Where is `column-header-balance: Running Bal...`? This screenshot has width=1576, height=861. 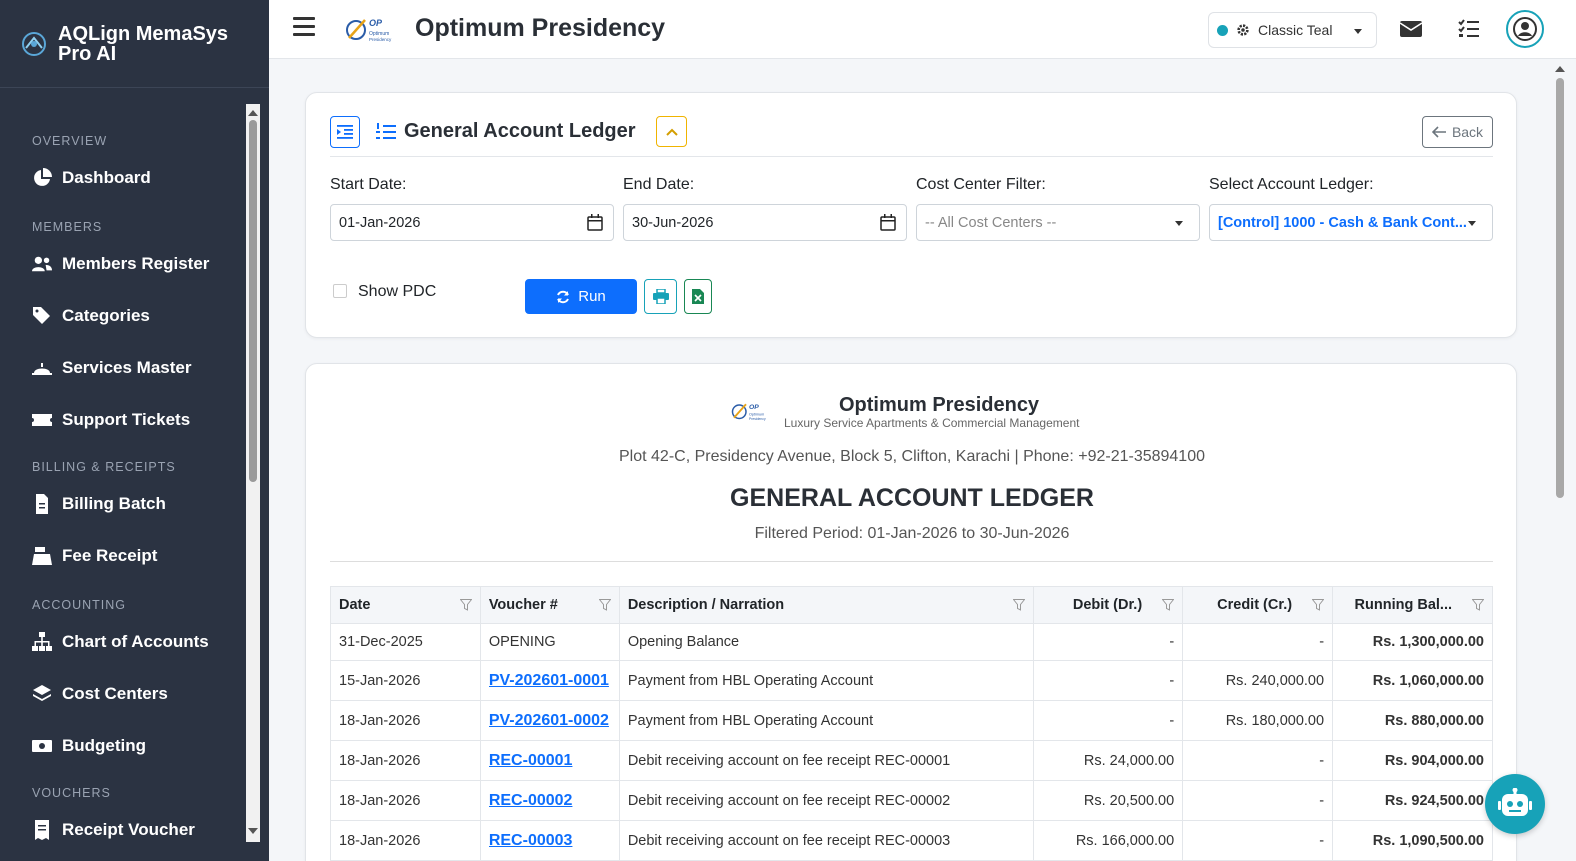
column-header-balance: Running Bal... is located at coordinates (1412, 605).